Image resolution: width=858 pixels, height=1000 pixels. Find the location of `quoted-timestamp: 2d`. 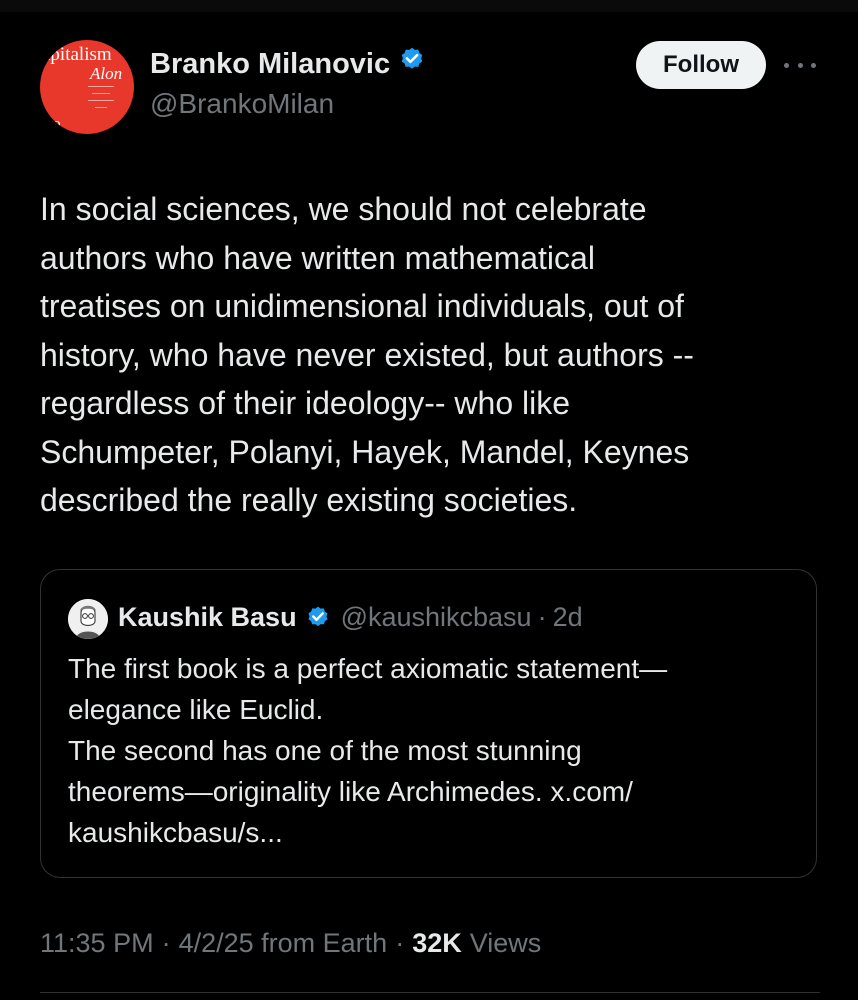

quoted-timestamp: 2d is located at coordinates (568, 617).